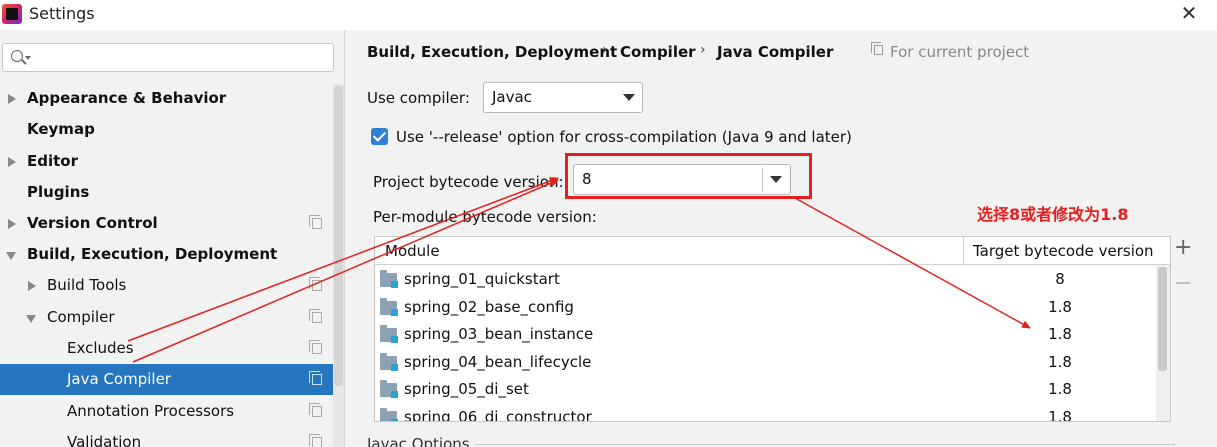 This screenshot has width=1217, height=447. What do you see at coordinates (92, 223) in the screenshot?
I see `sidebar-item-label: Version Control` at bounding box center [92, 223].